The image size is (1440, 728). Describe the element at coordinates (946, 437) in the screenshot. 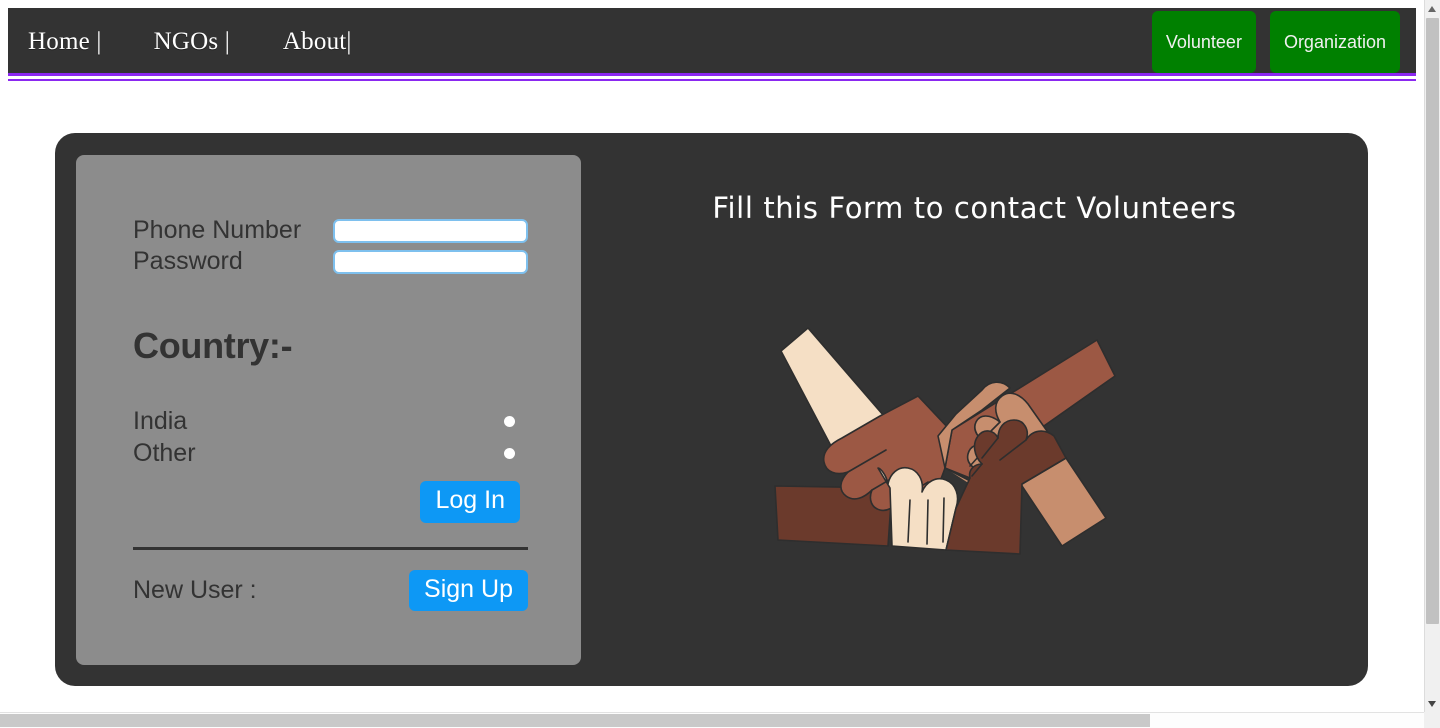

I see `interlocking-hands-icon` at that location.